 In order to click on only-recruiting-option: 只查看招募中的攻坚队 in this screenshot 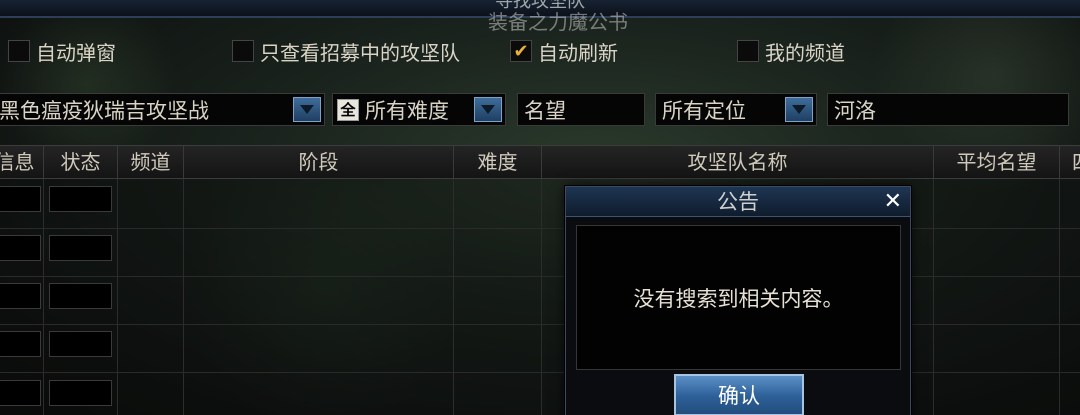, I will do `click(346, 51)`.